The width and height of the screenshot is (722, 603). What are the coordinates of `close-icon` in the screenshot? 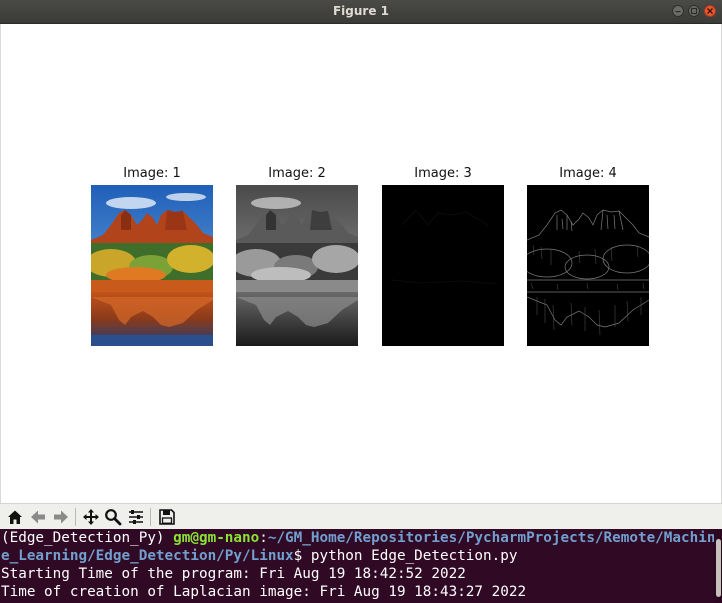 It's located at (710, 11).